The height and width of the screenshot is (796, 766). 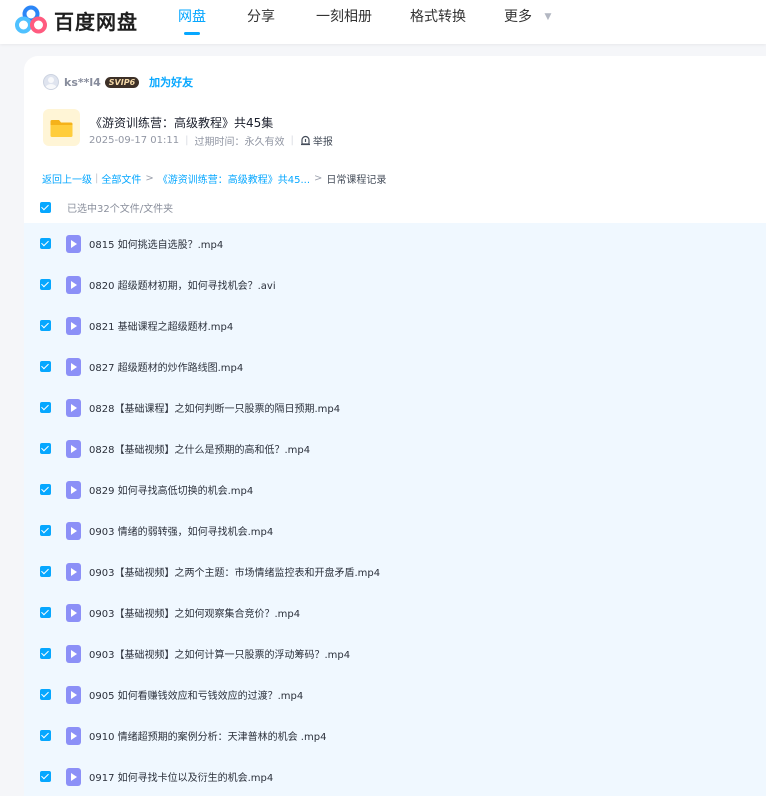 I want to click on nav-share: 分享, so click(x=261, y=21).